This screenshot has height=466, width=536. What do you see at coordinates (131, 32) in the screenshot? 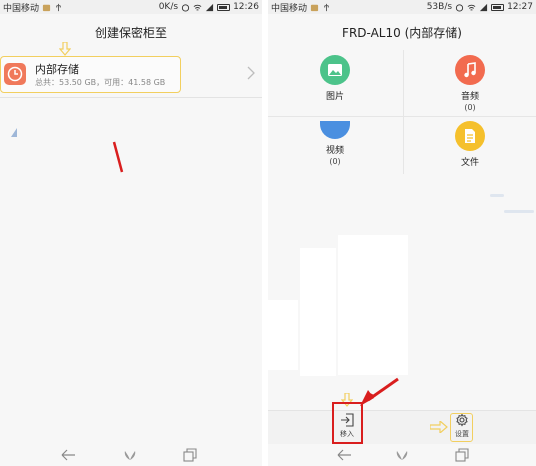
I see `page-title: 创建保密柜至` at bounding box center [131, 32].